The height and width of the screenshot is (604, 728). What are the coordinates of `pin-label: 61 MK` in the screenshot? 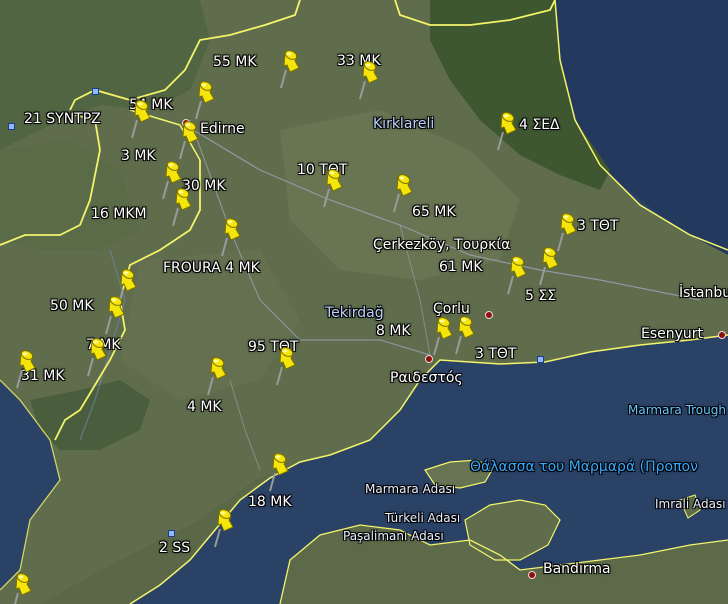 It's located at (461, 267).